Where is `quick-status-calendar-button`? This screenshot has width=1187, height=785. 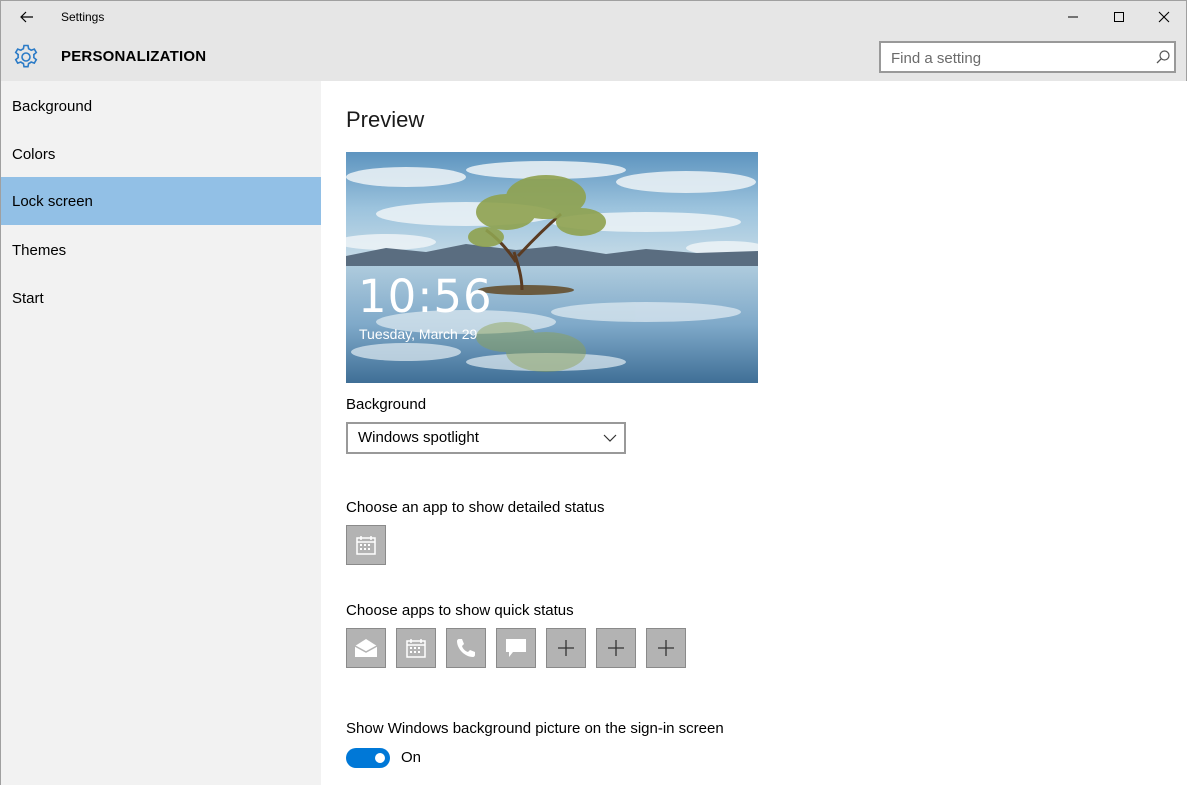 quick-status-calendar-button is located at coordinates (416, 648).